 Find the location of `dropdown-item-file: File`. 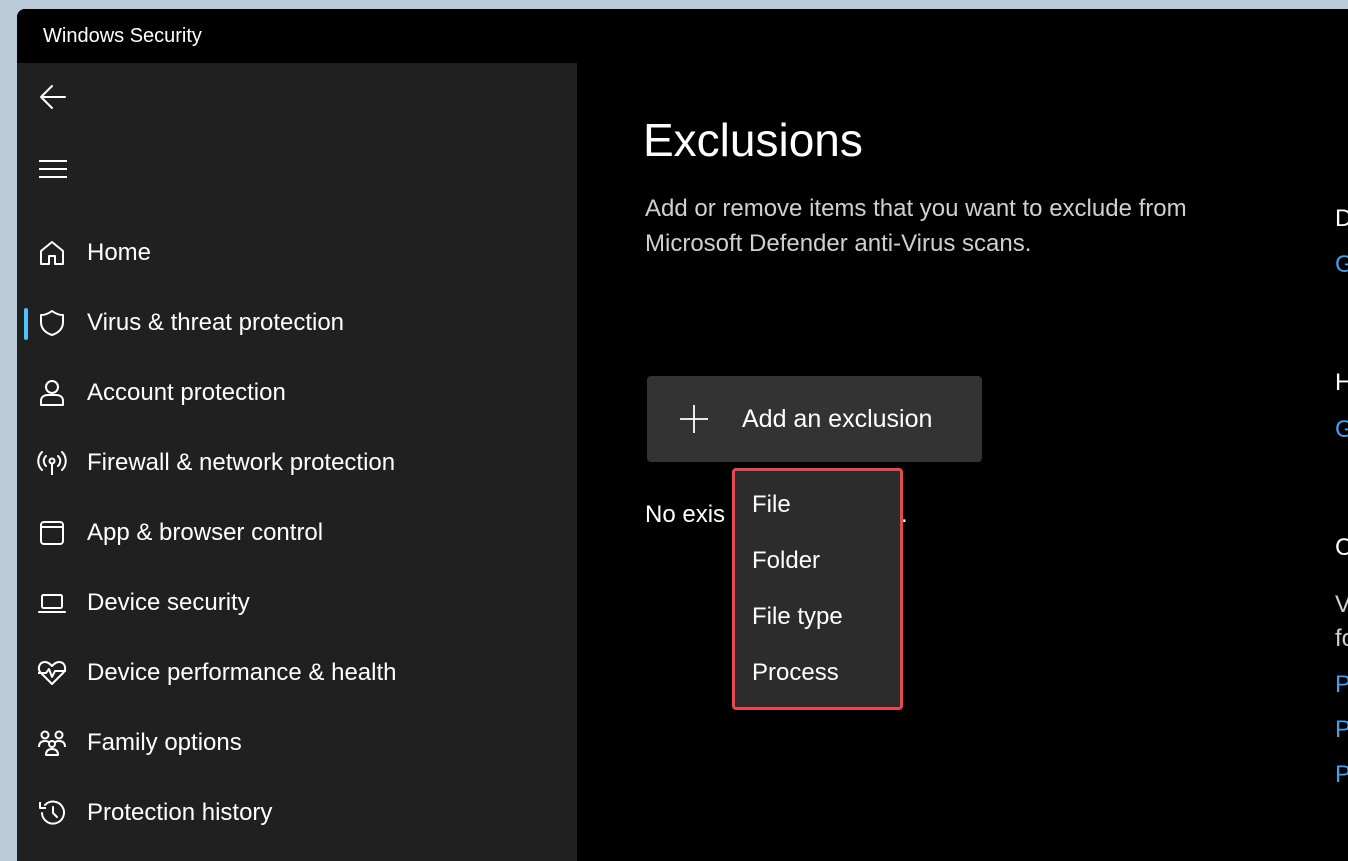

dropdown-item-file: File is located at coordinates (817, 505).